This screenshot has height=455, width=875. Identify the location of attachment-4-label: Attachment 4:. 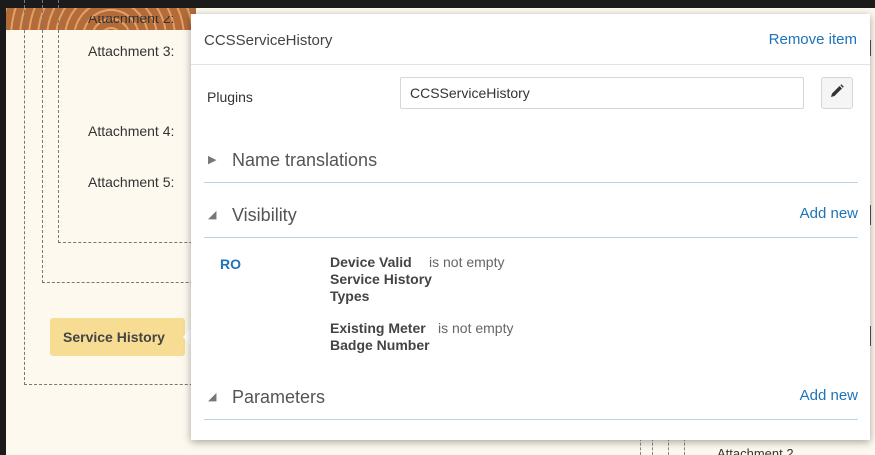
(131, 131).